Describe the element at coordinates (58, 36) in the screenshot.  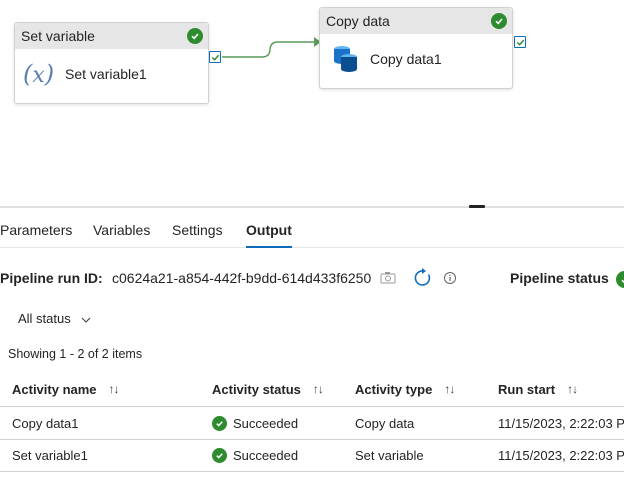
I see `activity-type-label: Set variable` at that location.